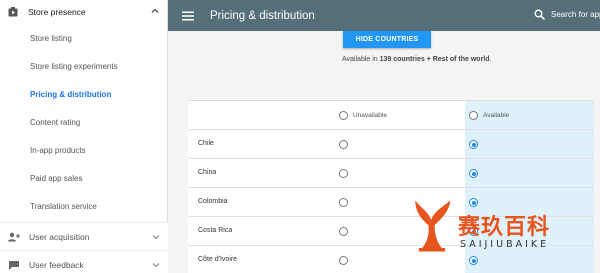  Describe the element at coordinates (83, 38) in the screenshot. I see `sidebar-item-store-listing: Store listing` at that location.